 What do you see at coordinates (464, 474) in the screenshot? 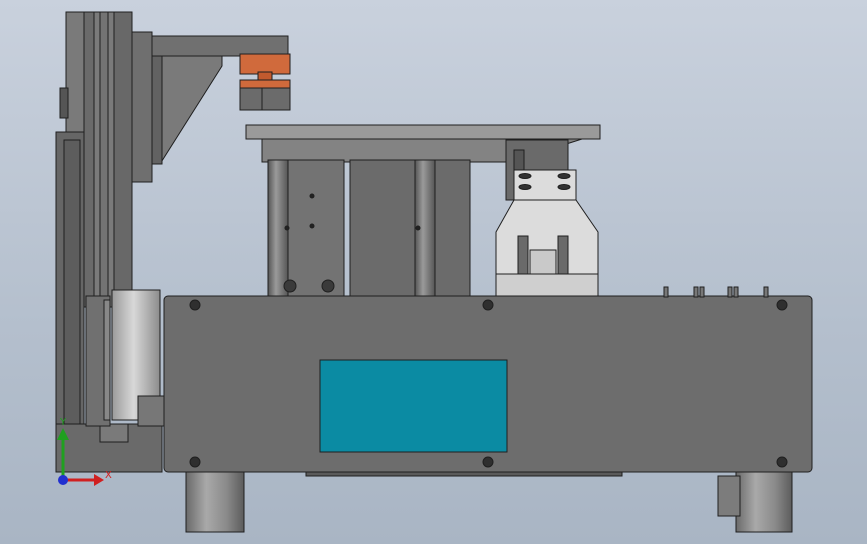
I see `enclosure-bottom-lip` at bounding box center [464, 474].